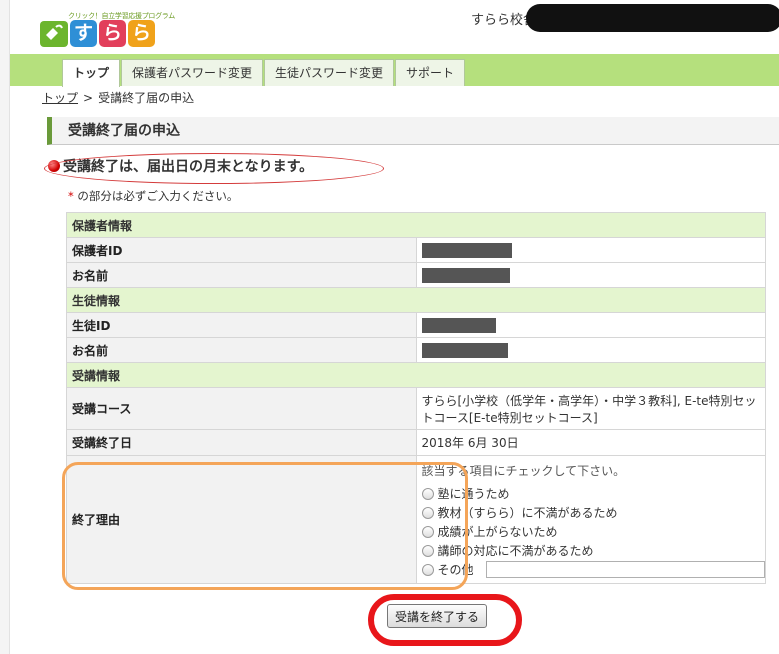  Describe the element at coordinates (54, 34) in the screenshot. I see `mouse-logo-icon` at that location.